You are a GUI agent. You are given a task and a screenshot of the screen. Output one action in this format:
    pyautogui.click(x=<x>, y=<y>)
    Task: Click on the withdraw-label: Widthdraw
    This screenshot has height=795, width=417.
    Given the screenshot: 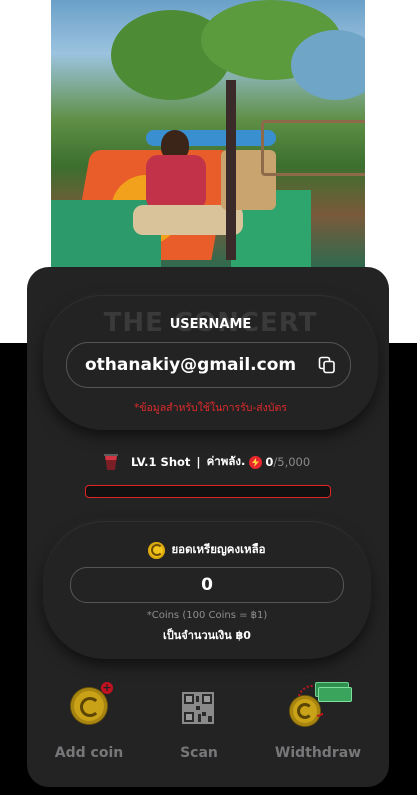 What is the action you would take?
    pyautogui.click(x=318, y=753)
    